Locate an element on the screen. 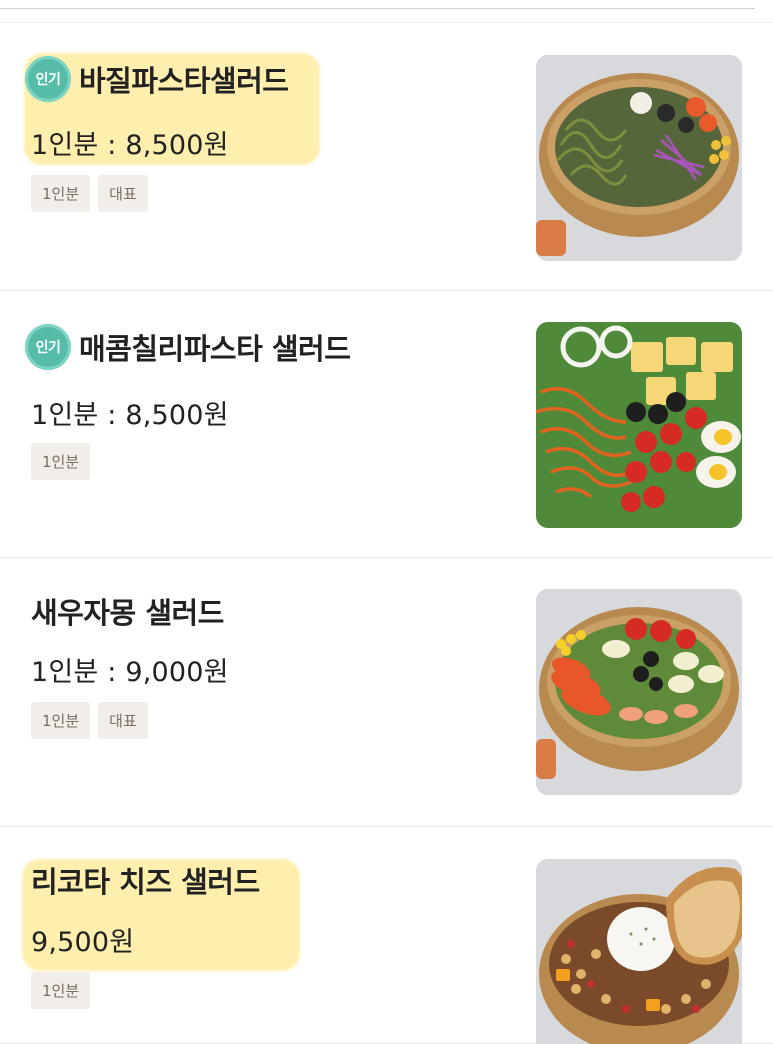  spicy-chili-pasta-salad-photo is located at coordinates (639, 425).